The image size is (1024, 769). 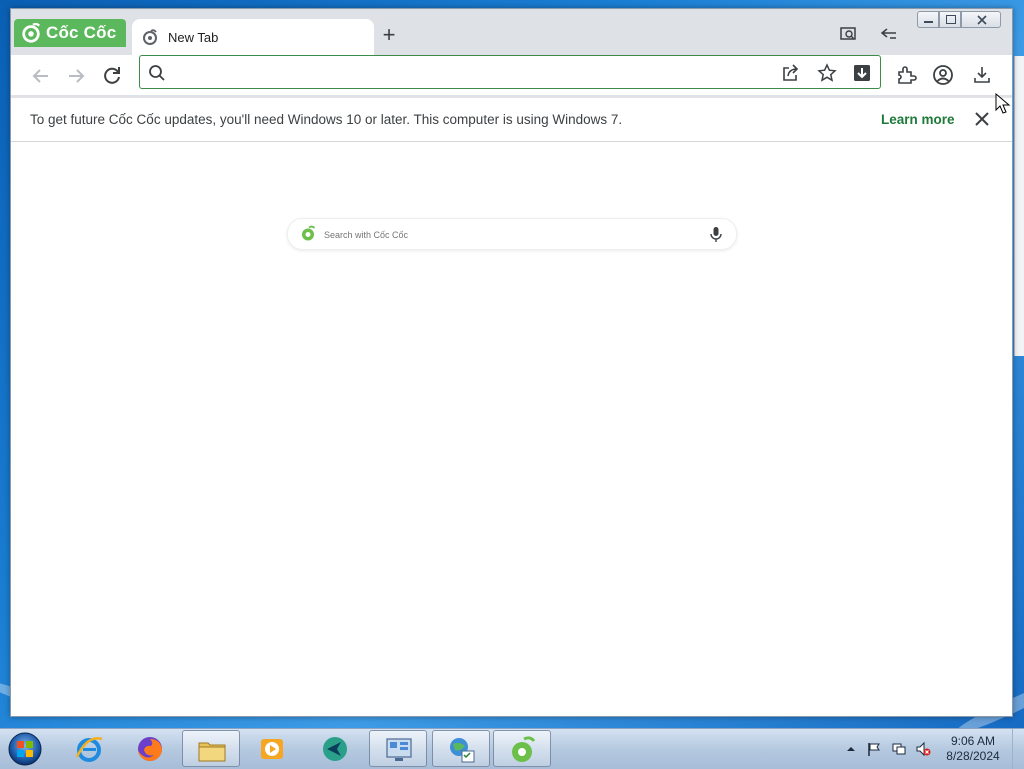 I want to click on address-bar, so click(x=510, y=72).